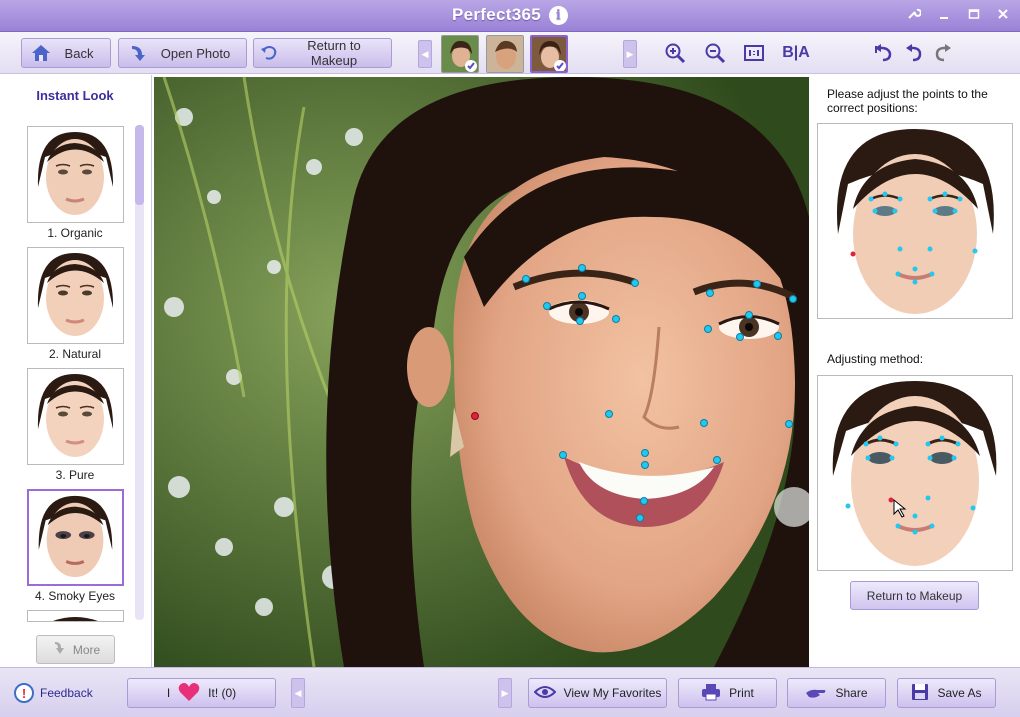 The image size is (1020, 717). I want to click on feedback-link: ! Feedback, so click(53, 693).